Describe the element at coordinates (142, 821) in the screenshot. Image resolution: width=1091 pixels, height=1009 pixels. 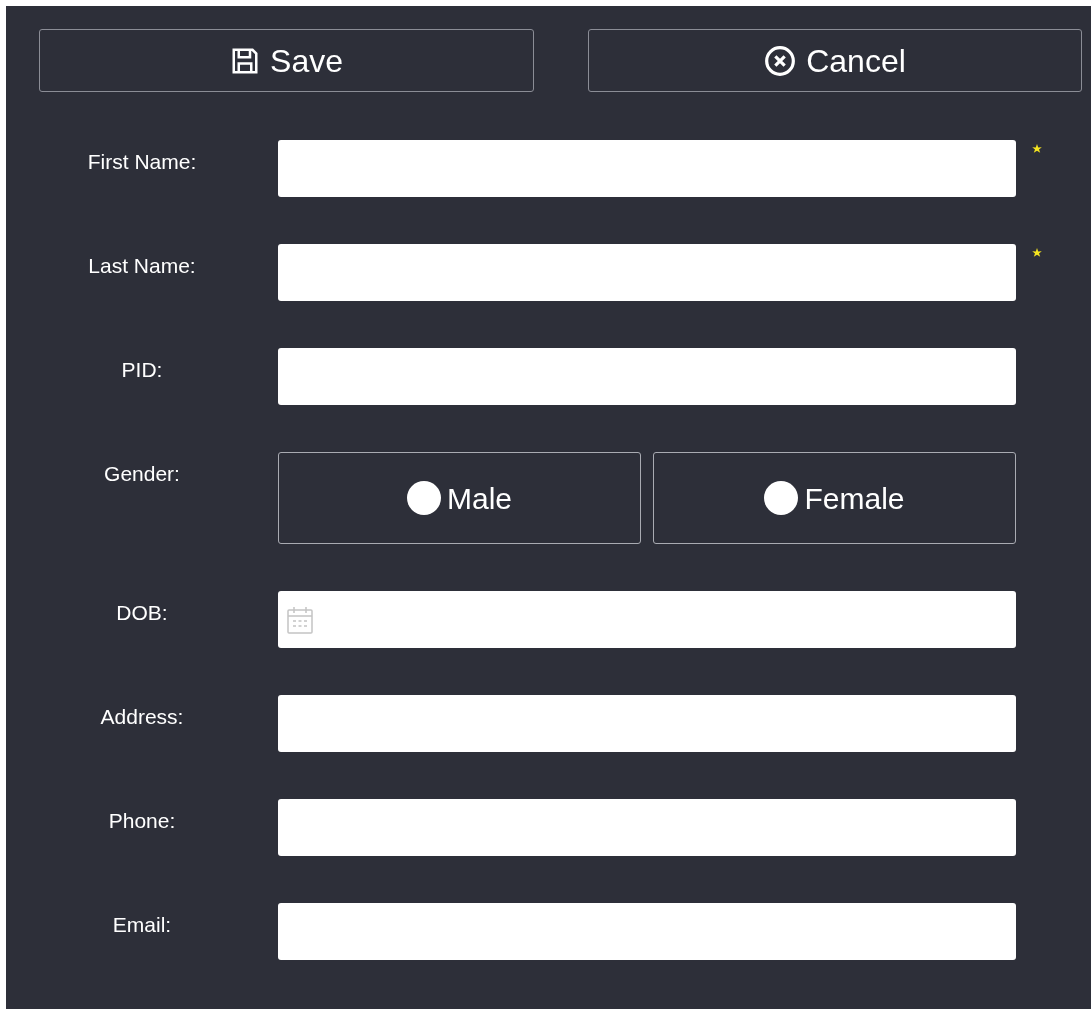
I see `field-label: Phone:` at that location.